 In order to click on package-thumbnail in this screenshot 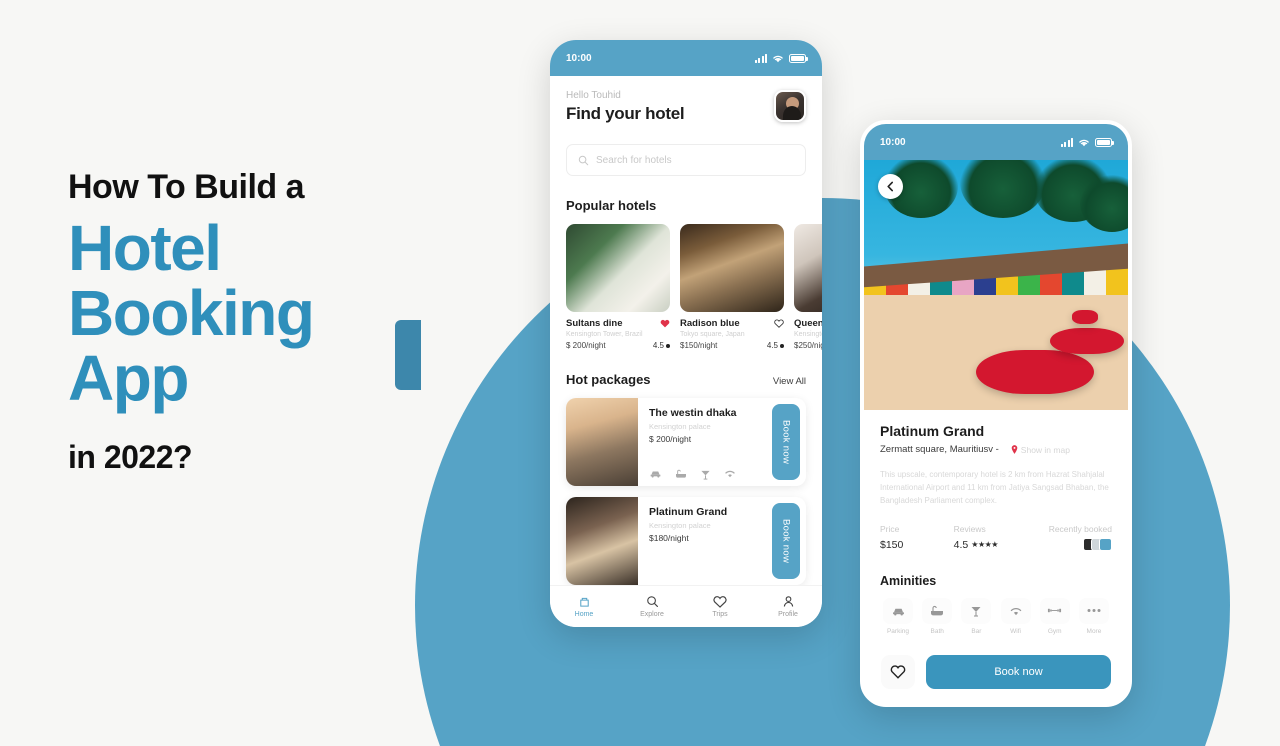, I will do `click(602, 442)`.